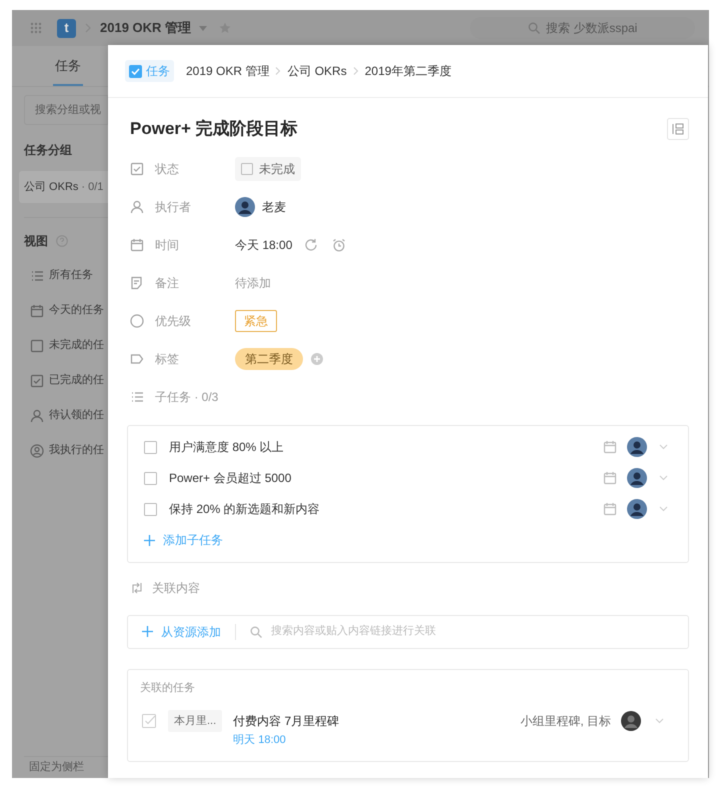 The width and height of the screenshot is (720, 788). What do you see at coordinates (244, 509) in the screenshot?
I see `subtask-title: 保持 20% 的新选题和新内容` at bounding box center [244, 509].